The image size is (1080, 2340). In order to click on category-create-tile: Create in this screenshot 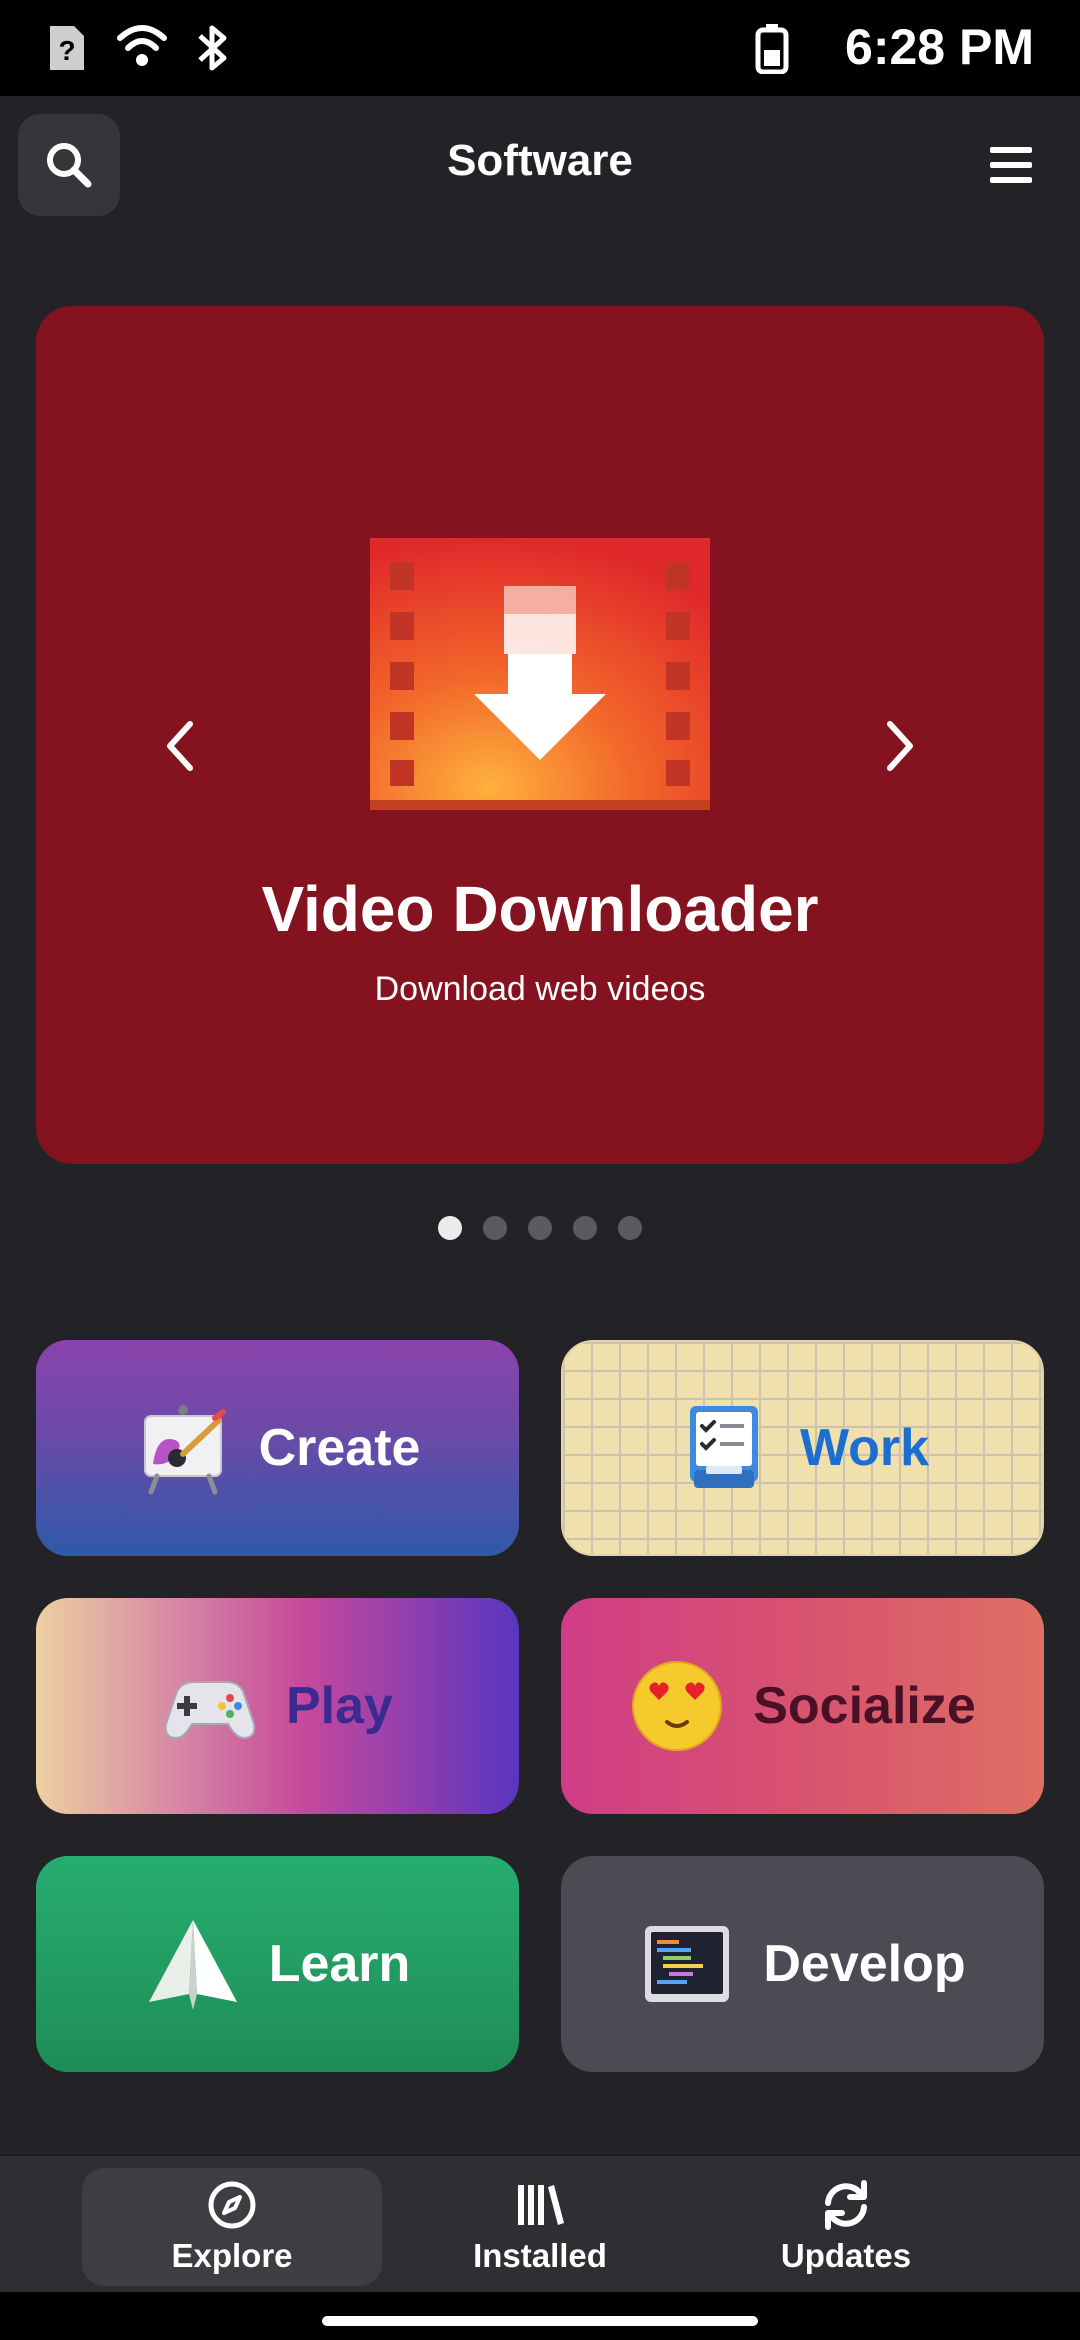, I will do `click(277, 1448)`.